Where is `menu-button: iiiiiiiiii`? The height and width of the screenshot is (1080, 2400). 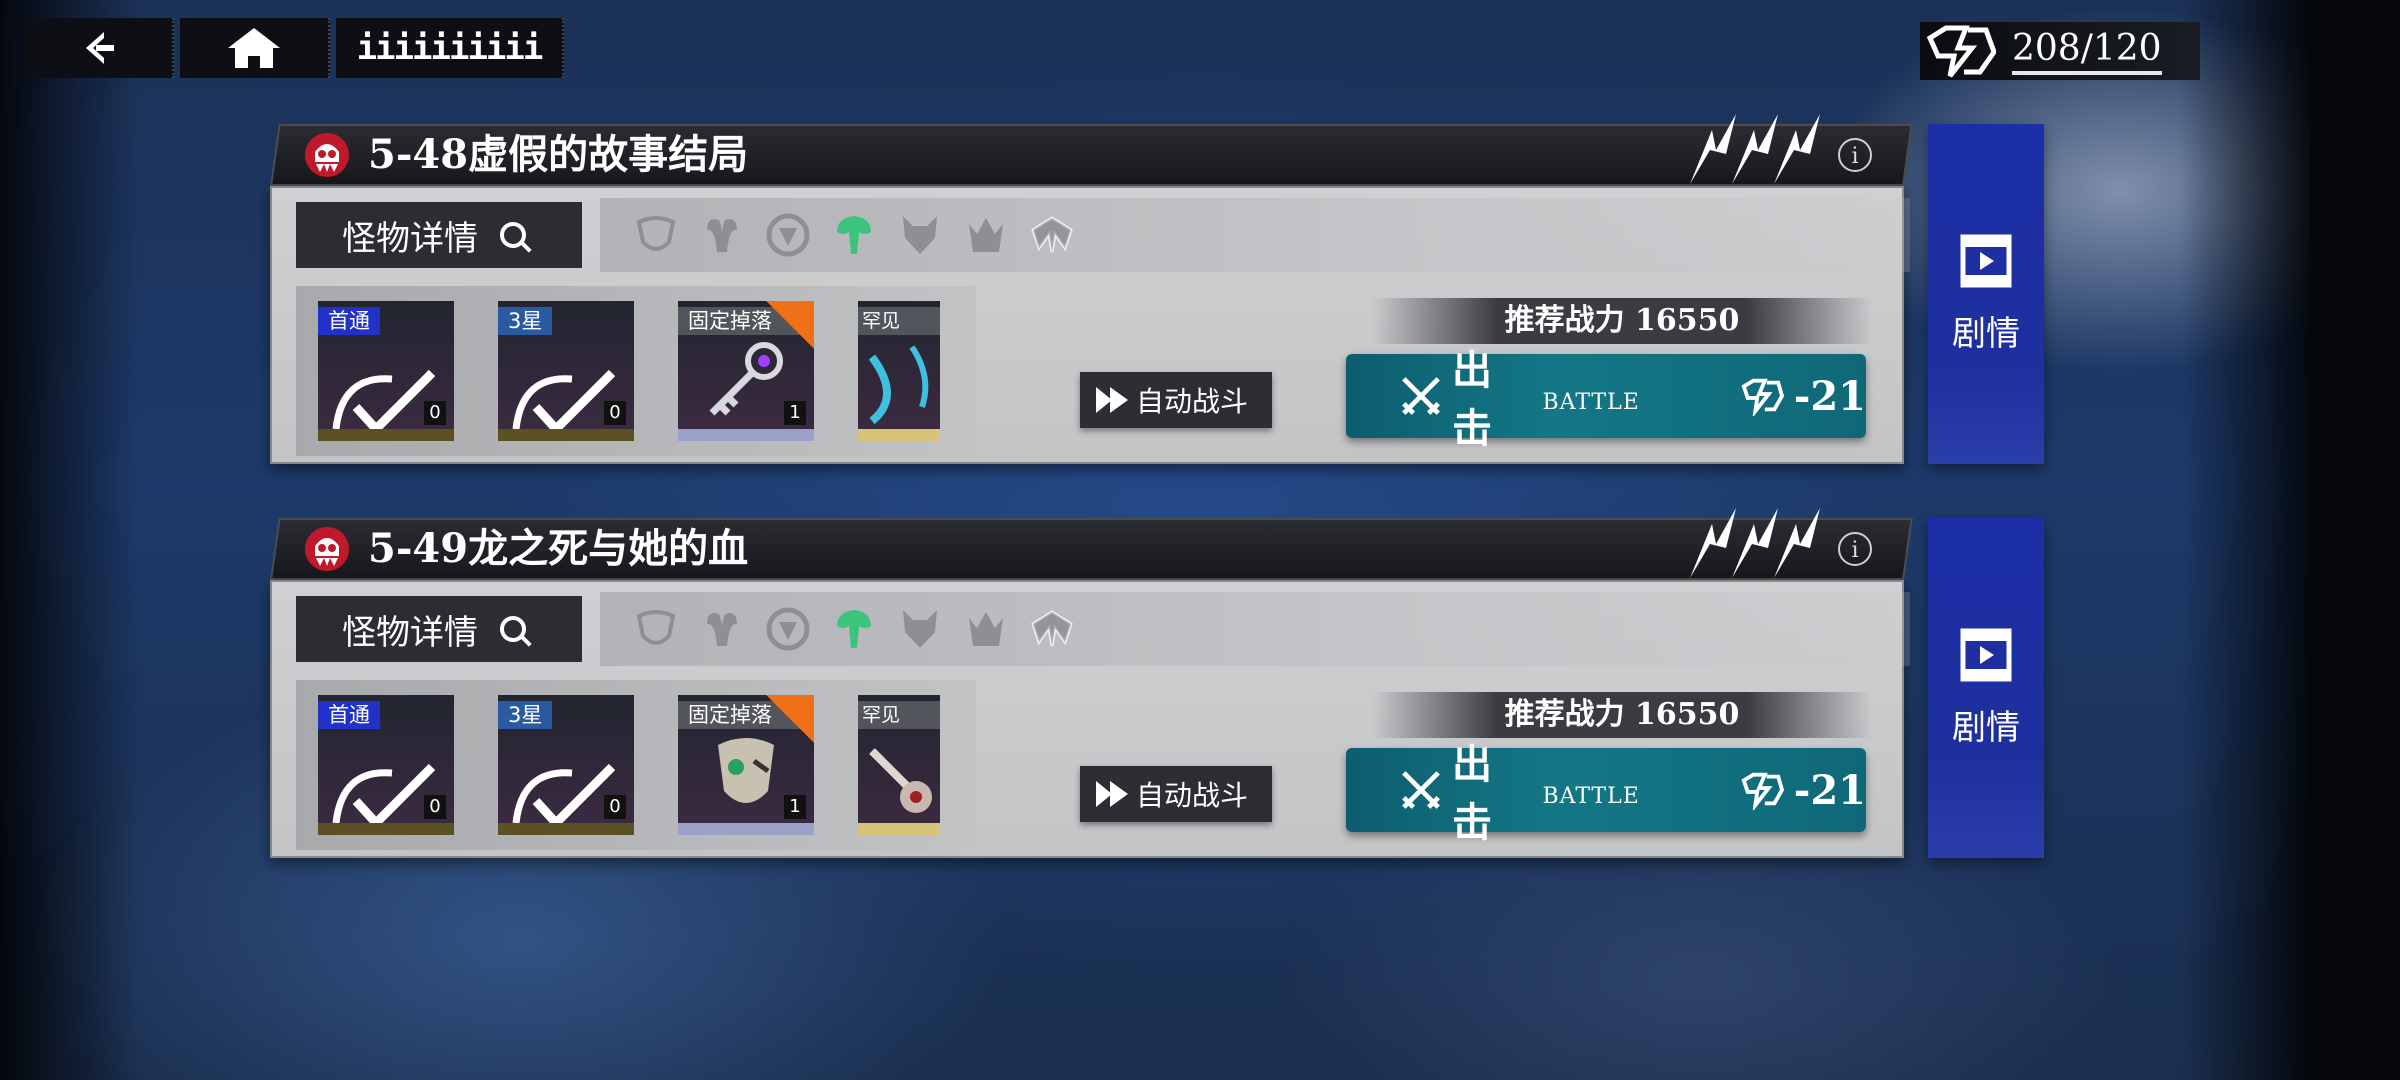
menu-button: iiiiiiiiii is located at coordinates (450, 48).